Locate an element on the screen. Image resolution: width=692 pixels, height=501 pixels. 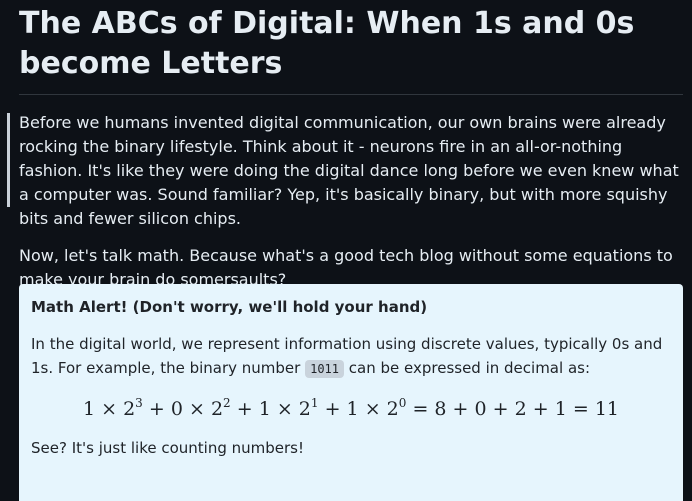
blockquote-bar is located at coordinates (8, 160).